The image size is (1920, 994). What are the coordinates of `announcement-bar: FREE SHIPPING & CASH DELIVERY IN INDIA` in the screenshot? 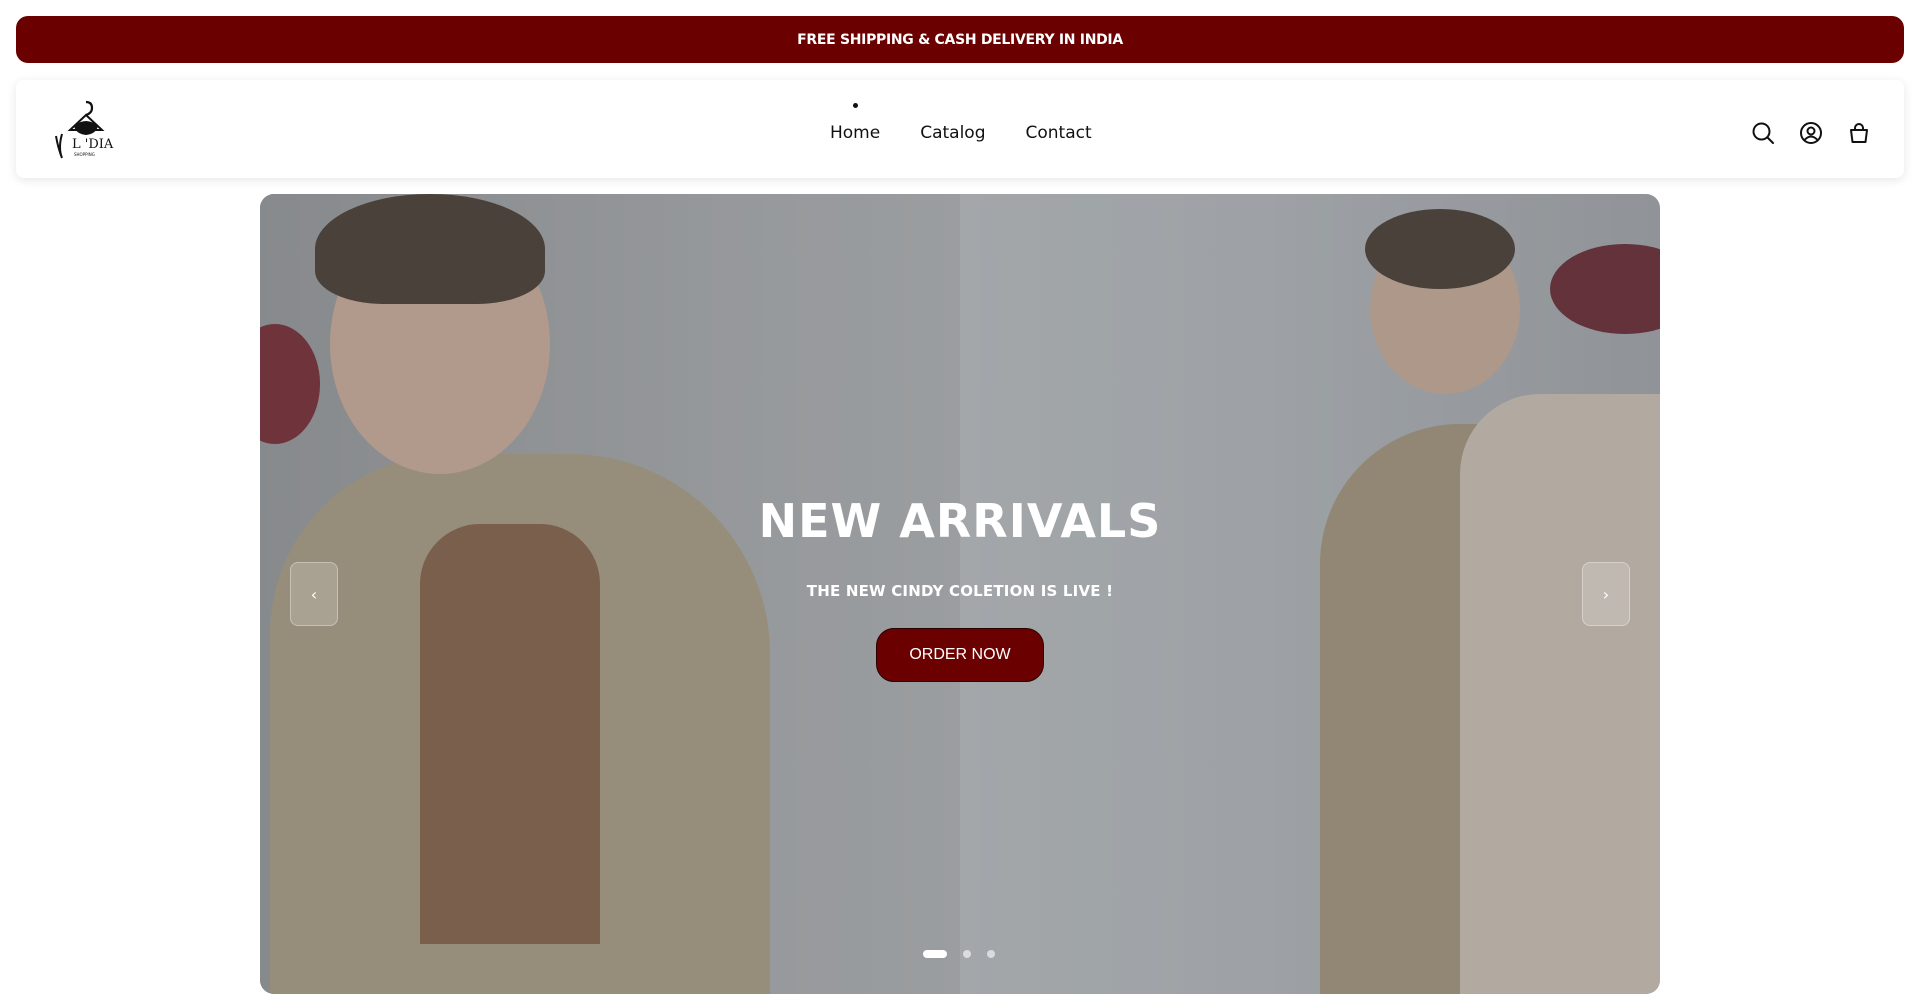 It's located at (960, 39).